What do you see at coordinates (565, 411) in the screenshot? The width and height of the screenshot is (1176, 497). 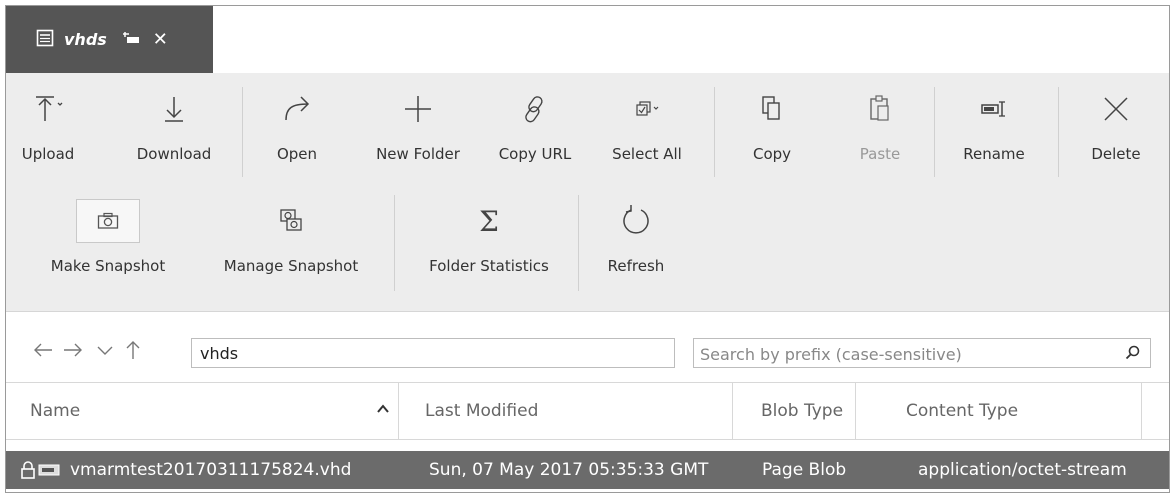 I see `column-header-last-modified: Last Modified` at bounding box center [565, 411].